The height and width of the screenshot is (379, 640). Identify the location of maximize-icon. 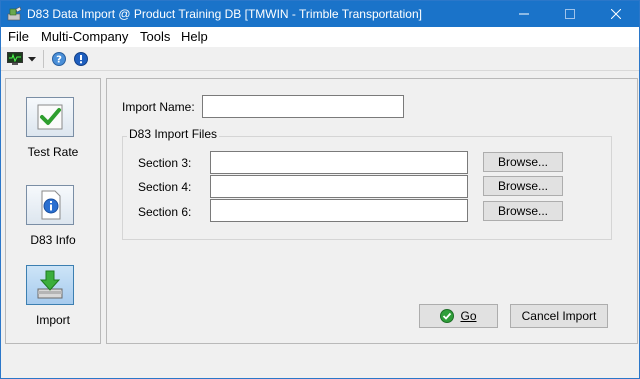
(570, 14).